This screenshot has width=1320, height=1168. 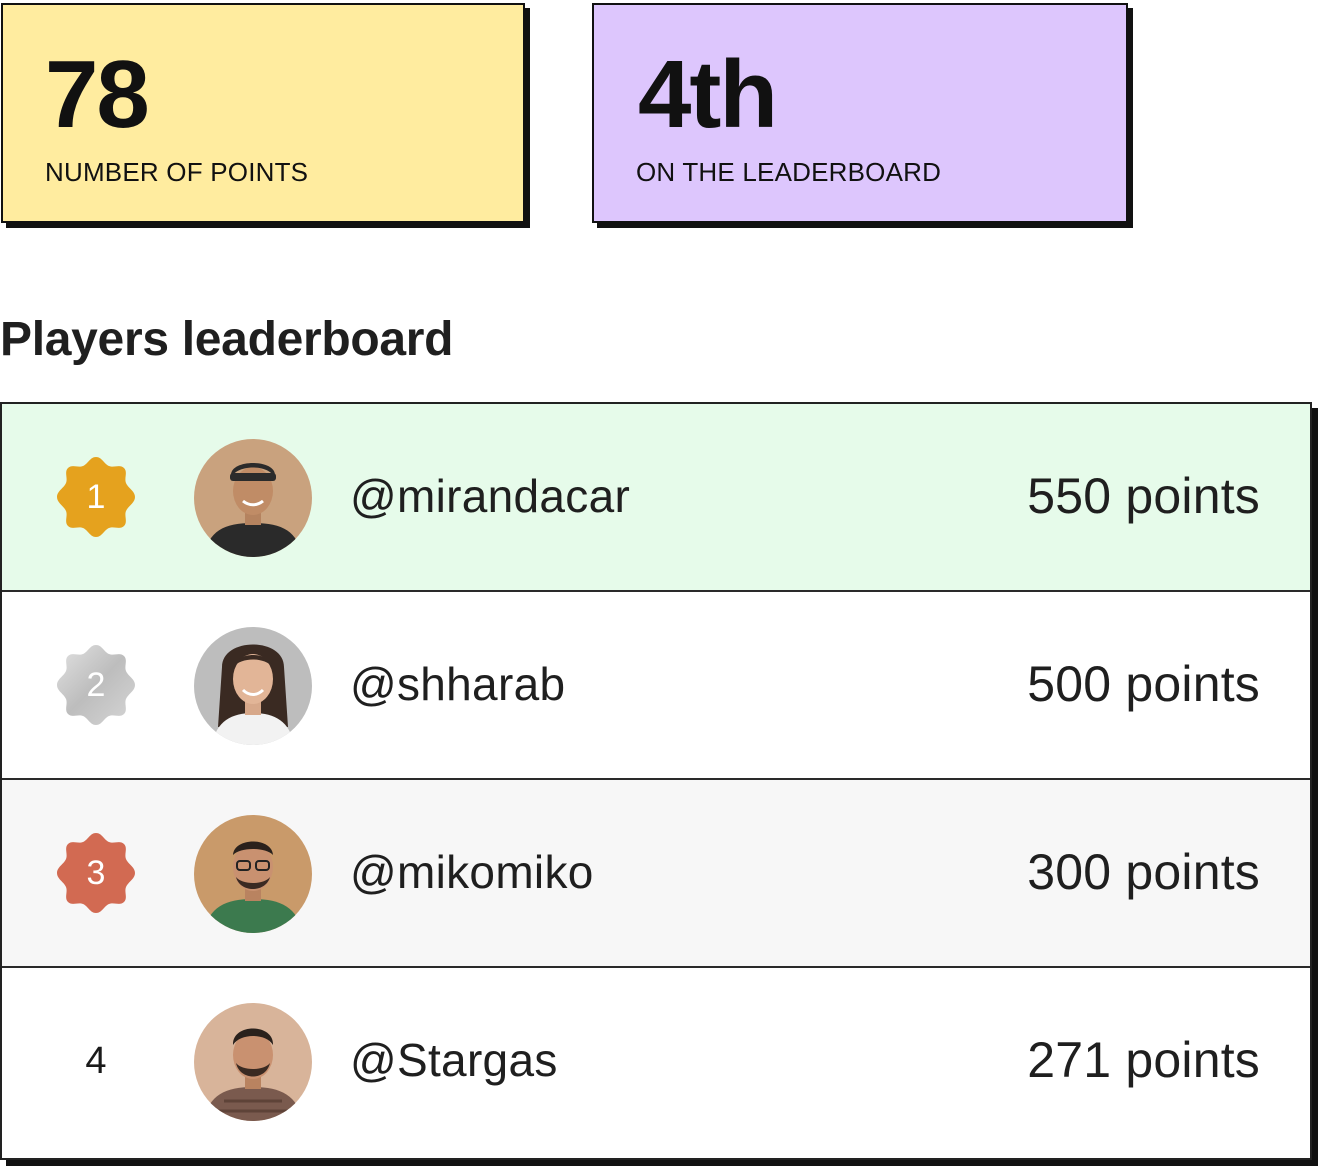 What do you see at coordinates (263, 113) in the screenshot?
I see `points-stat-card: 78 NUMBER OF POINTS` at bounding box center [263, 113].